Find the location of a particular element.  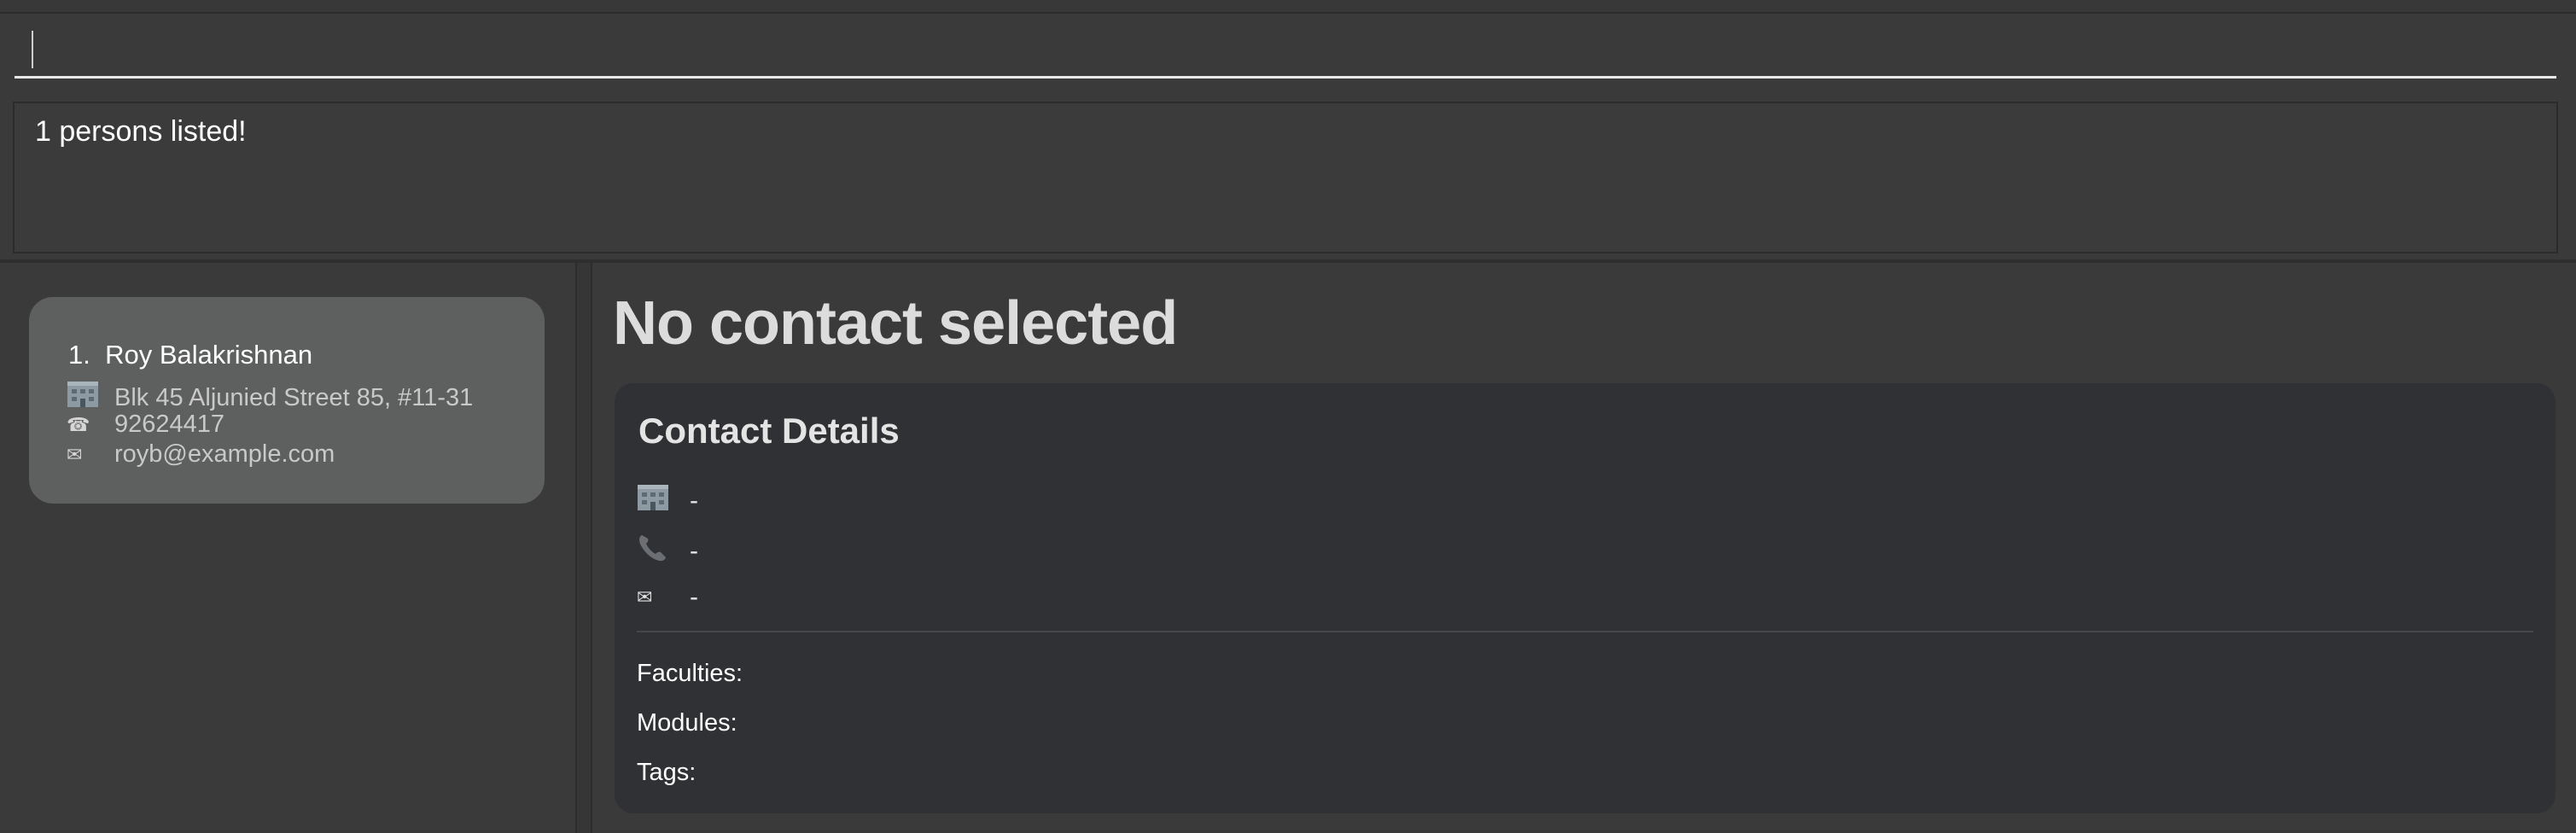

person-email: royb@example.com is located at coordinates (224, 454).